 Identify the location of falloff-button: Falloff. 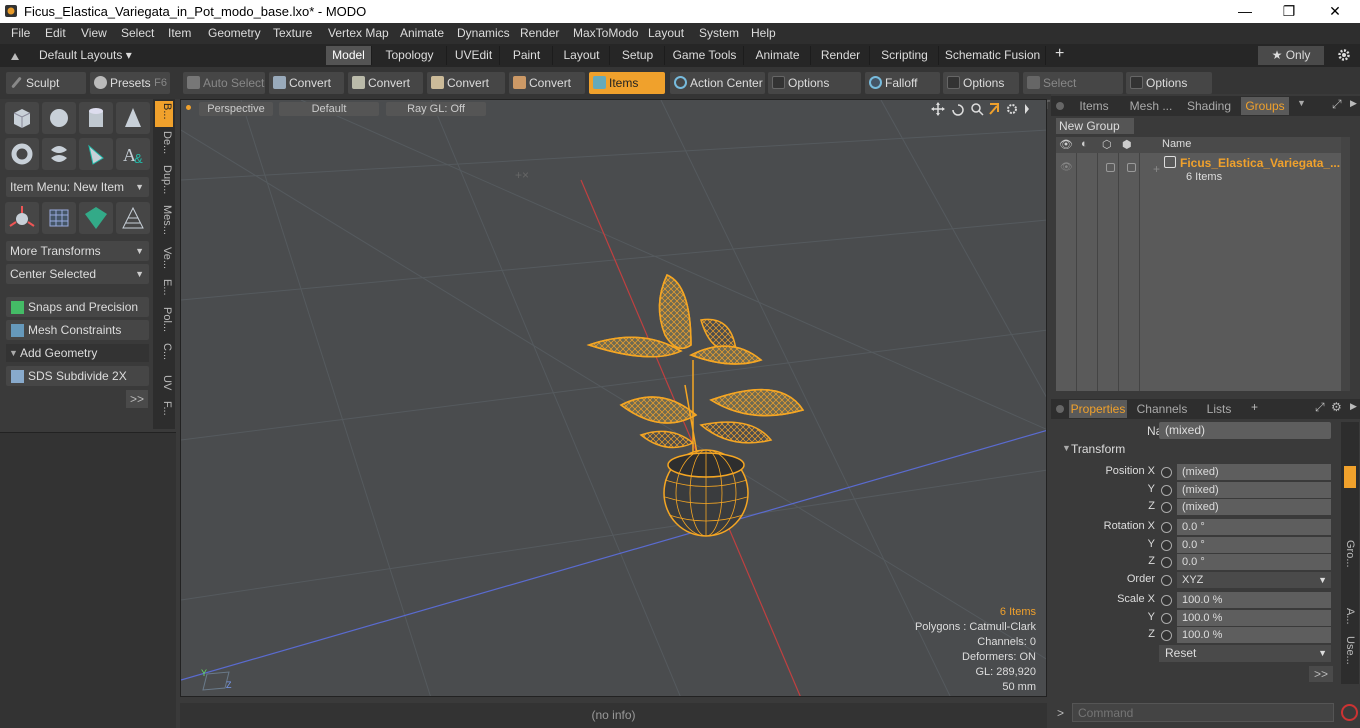
(902, 83).